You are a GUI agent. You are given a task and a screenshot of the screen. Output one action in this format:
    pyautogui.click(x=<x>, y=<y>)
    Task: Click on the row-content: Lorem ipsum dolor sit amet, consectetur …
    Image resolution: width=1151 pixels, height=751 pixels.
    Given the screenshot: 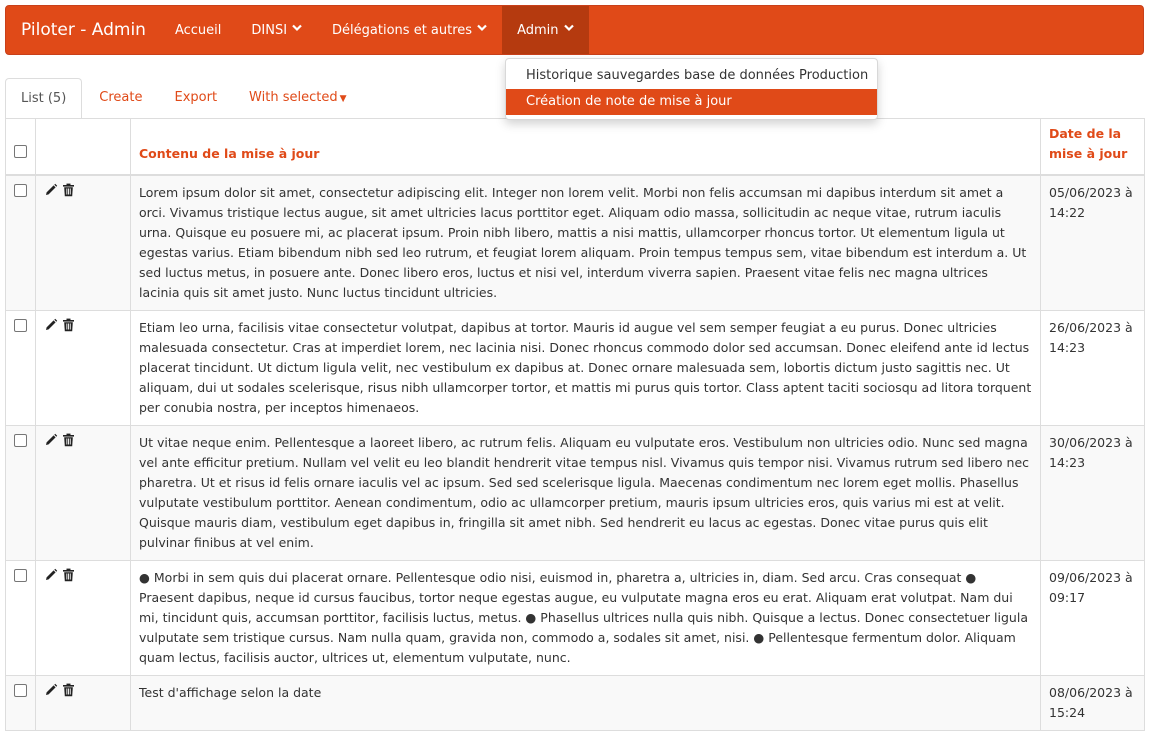 What is the action you would take?
    pyautogui.click(x=585, y=242)
    